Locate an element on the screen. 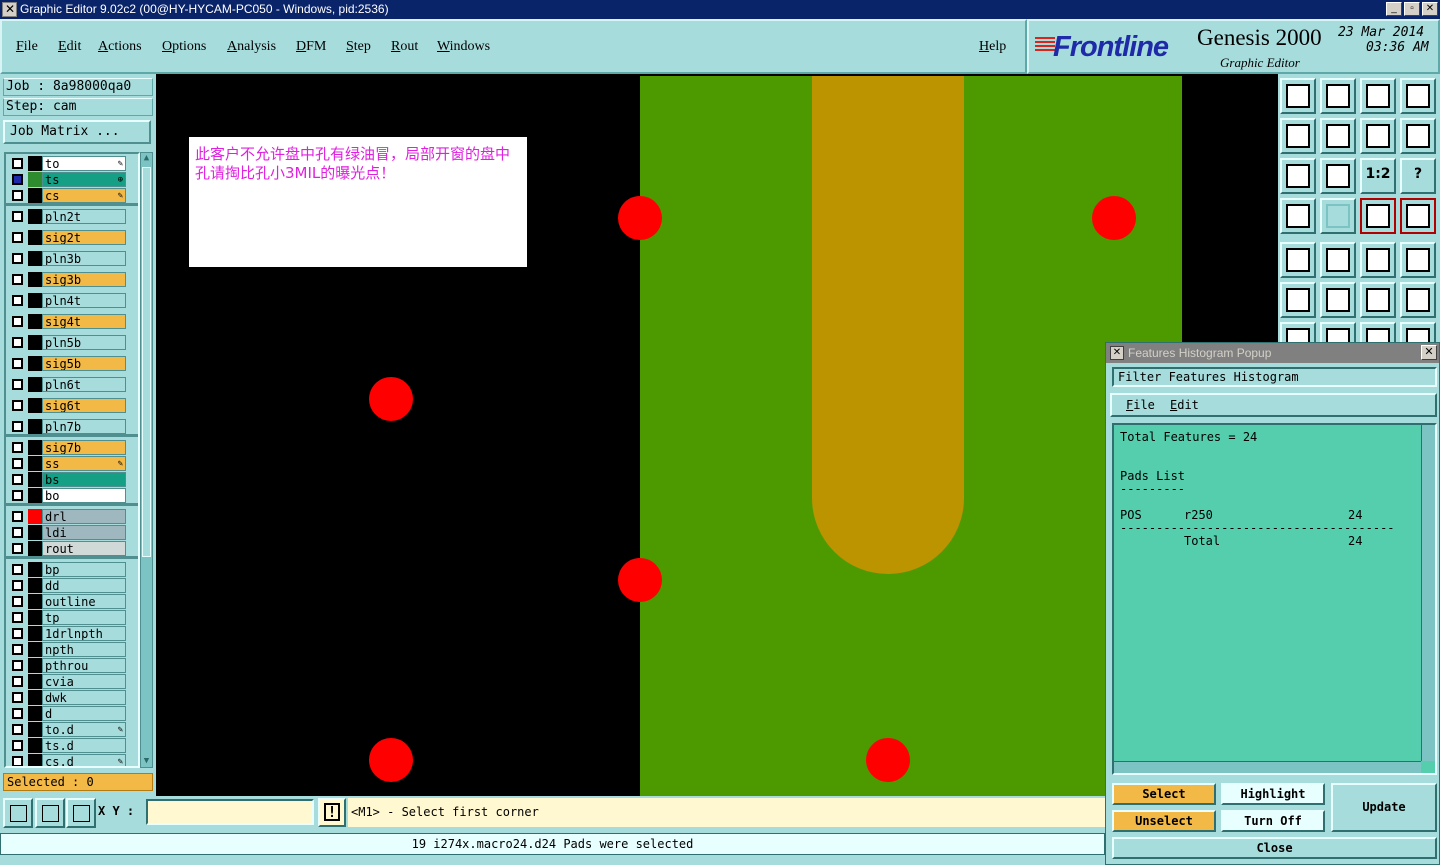  popup-menu-edit: Edit is located at coordinates (1184, 405).